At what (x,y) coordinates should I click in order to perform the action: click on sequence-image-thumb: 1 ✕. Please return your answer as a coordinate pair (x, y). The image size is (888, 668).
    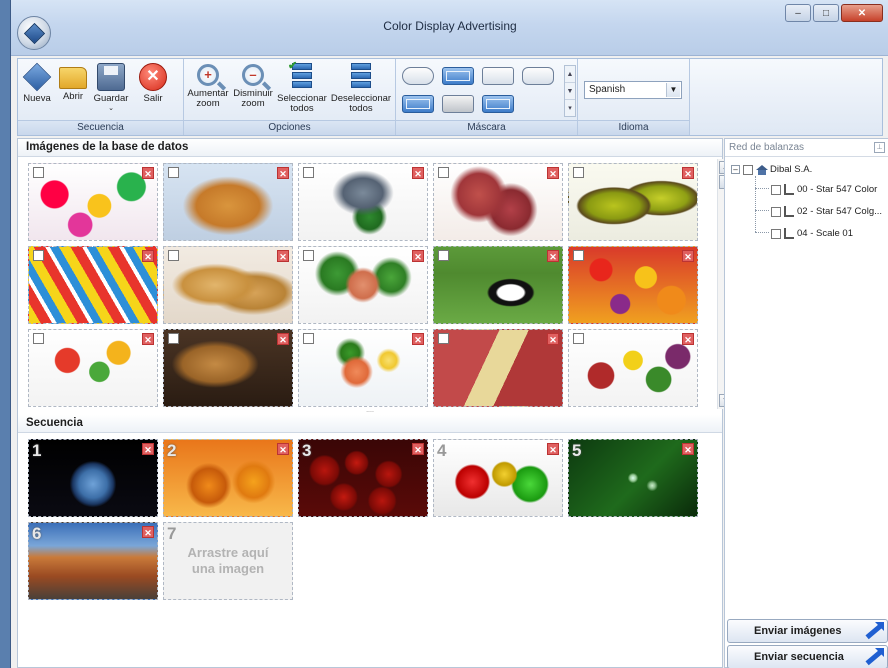
    Looking at the image, I should click on (93, 478).